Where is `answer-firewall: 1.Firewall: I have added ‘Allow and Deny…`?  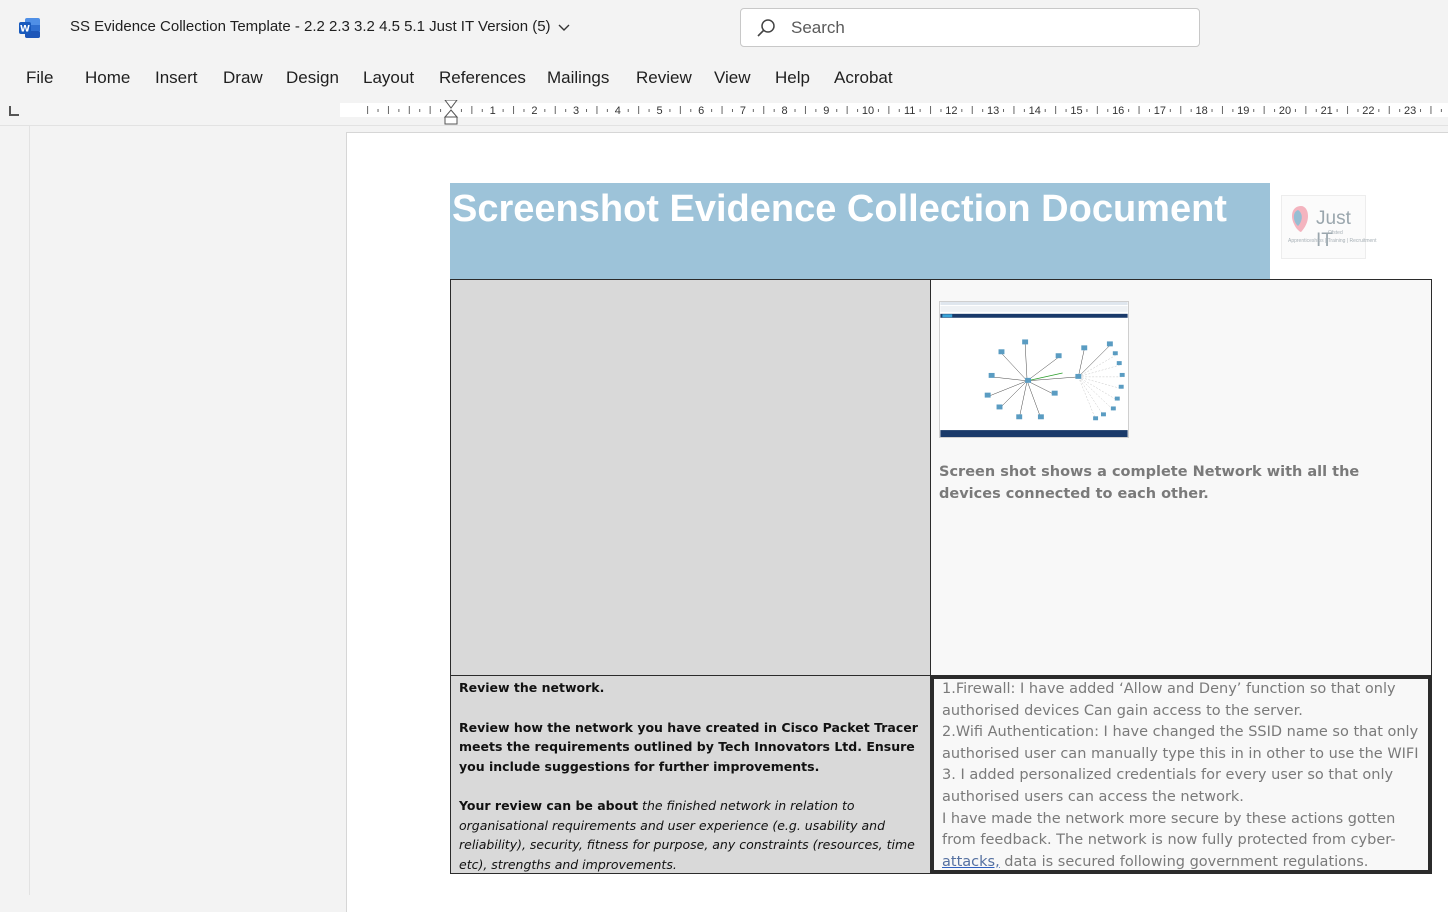
answer-firewall: 1.Firewall: I have added ‘Allow and Deny… is located at coordinates (1186, 700).